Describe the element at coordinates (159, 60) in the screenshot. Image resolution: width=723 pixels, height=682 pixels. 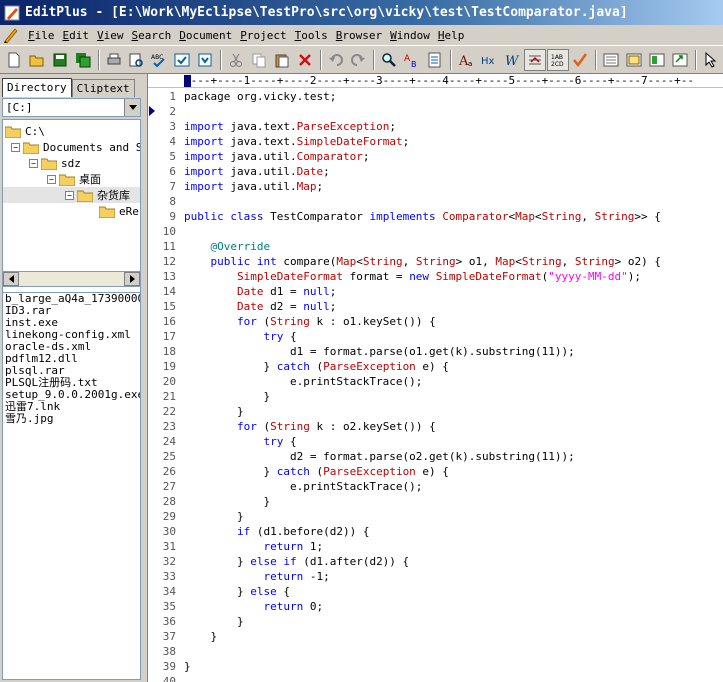
I see `spell-check-button: ABC` at that location.